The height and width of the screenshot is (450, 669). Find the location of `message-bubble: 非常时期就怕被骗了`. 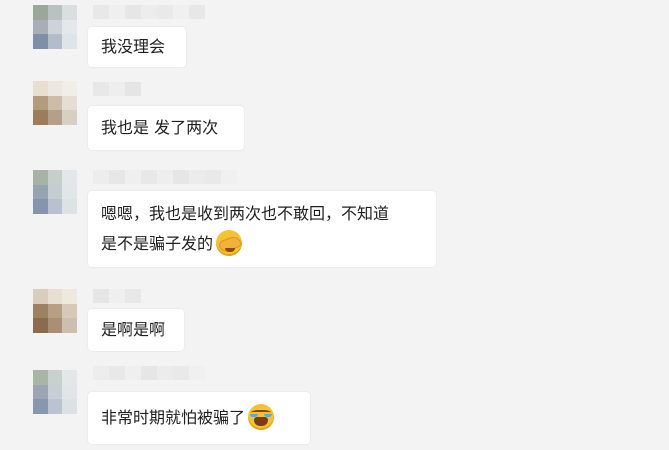

message-bubble: 非常时期就怕被骗了 is located at coordinates (199, 418).